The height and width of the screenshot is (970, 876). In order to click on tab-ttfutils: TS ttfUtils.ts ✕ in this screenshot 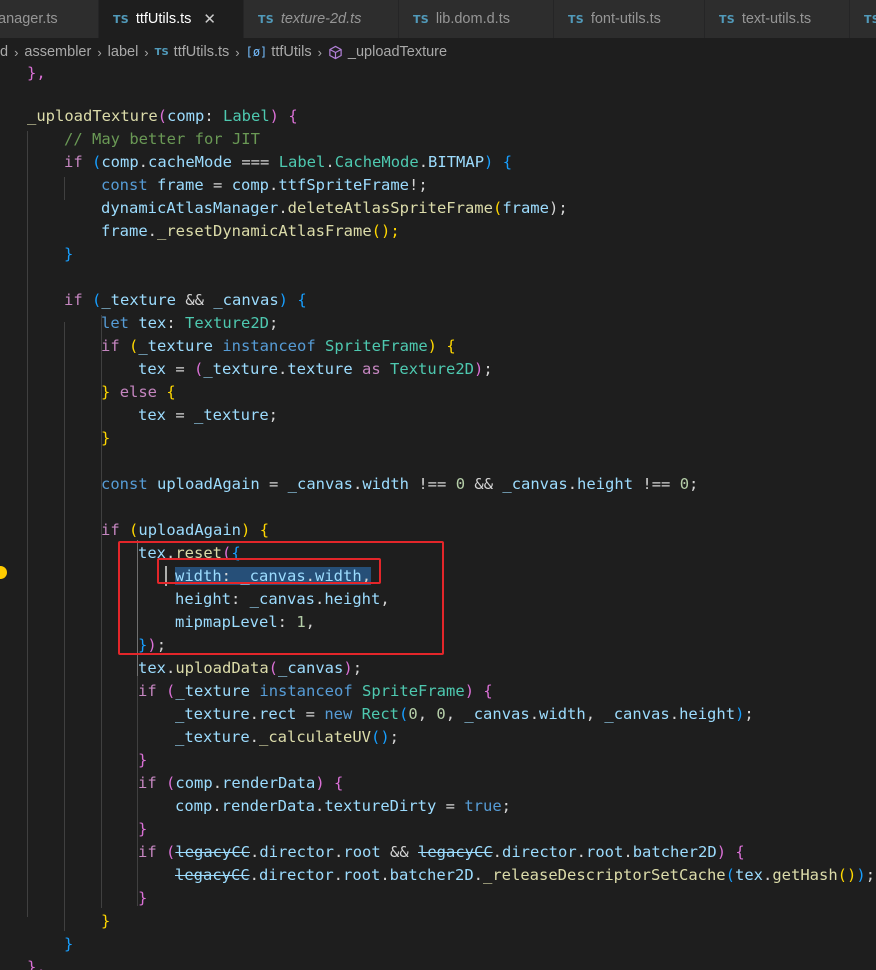, I will do `click(171, 19)`.